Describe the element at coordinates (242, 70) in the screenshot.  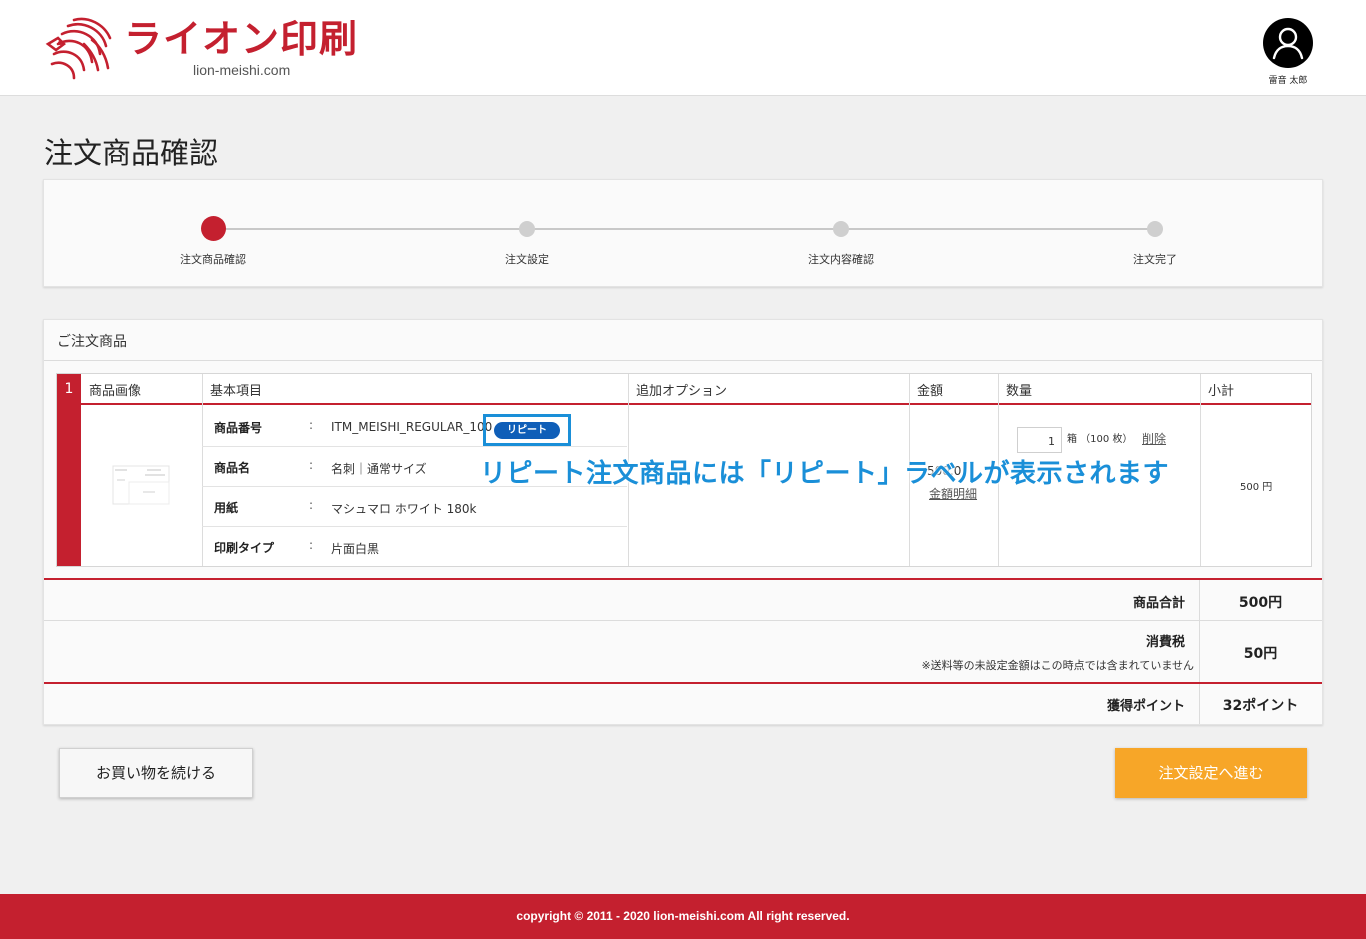
I see `logo-domain: lion-meishi.com` at that location.